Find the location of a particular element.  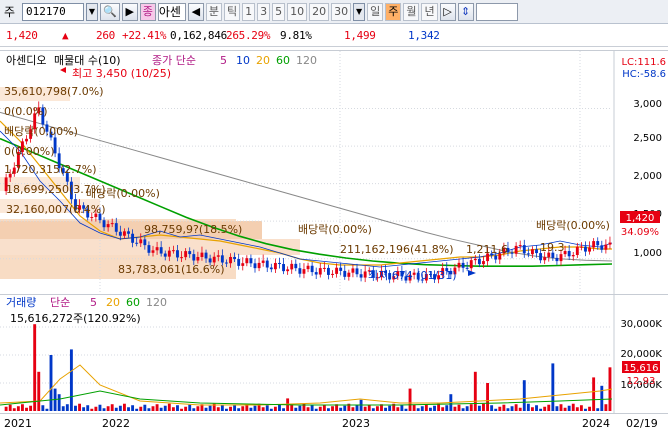

y-tick-3000: 3,000 is located at coordinates (647, 104).